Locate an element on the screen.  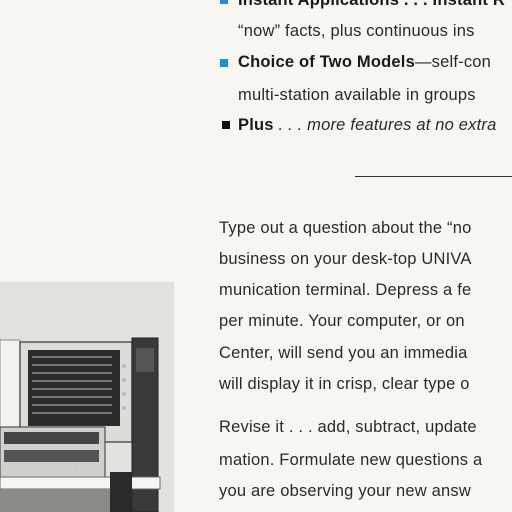
body-line: you are observing your new answ is located at coordinates (345, 491).